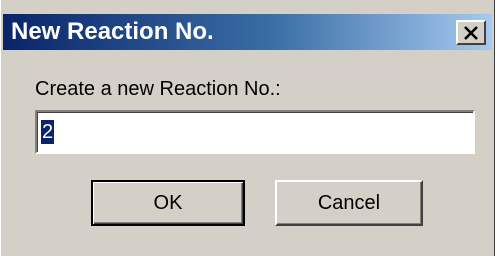 The height and width of the screenshot is (256, 497). I want to click on ok-button-label: OK, so click(168, 202).